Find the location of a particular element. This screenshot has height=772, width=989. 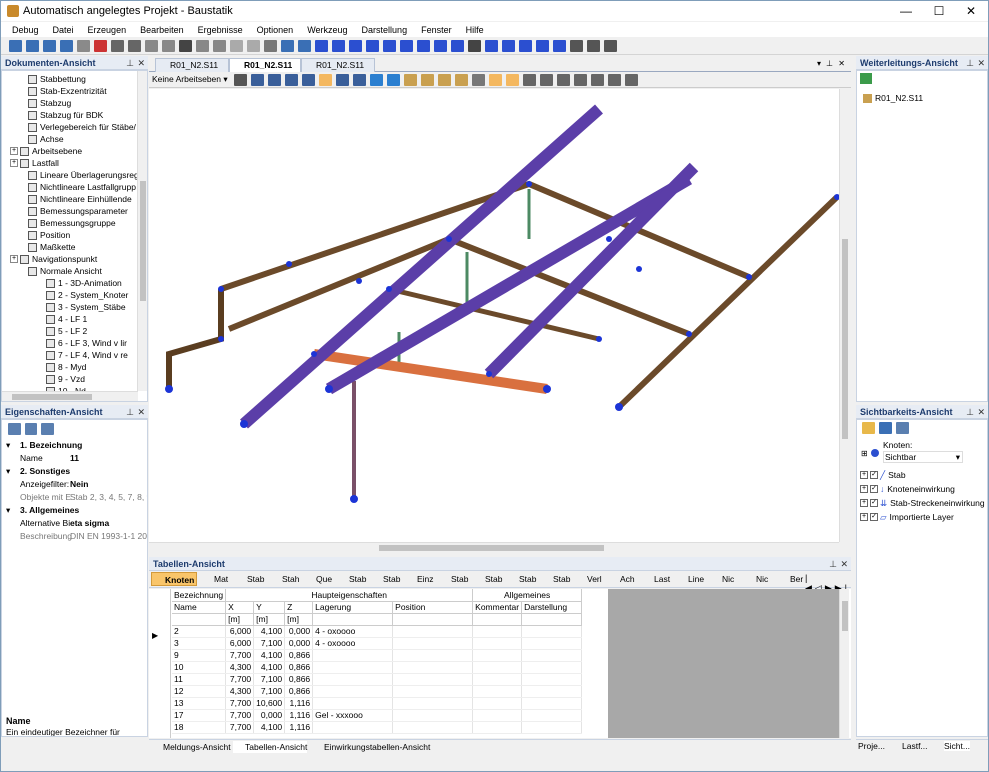

chain2-icon is located at coordinates (525, 45).